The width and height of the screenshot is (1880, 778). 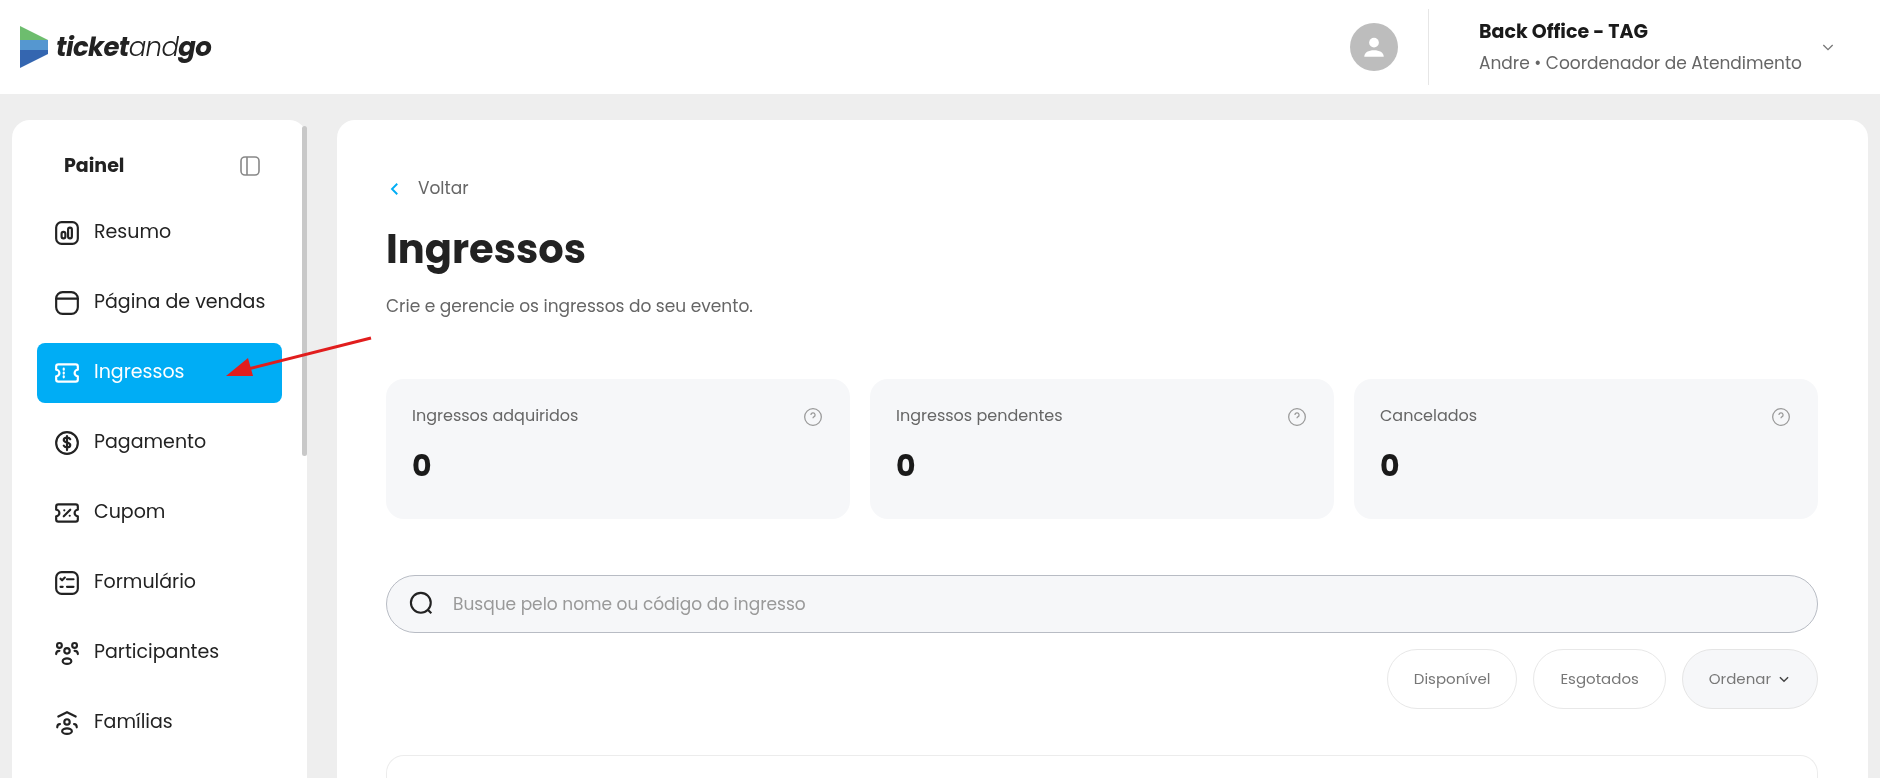 I want to click on sidebar-toggle-icon, so click(x=250, y=166).